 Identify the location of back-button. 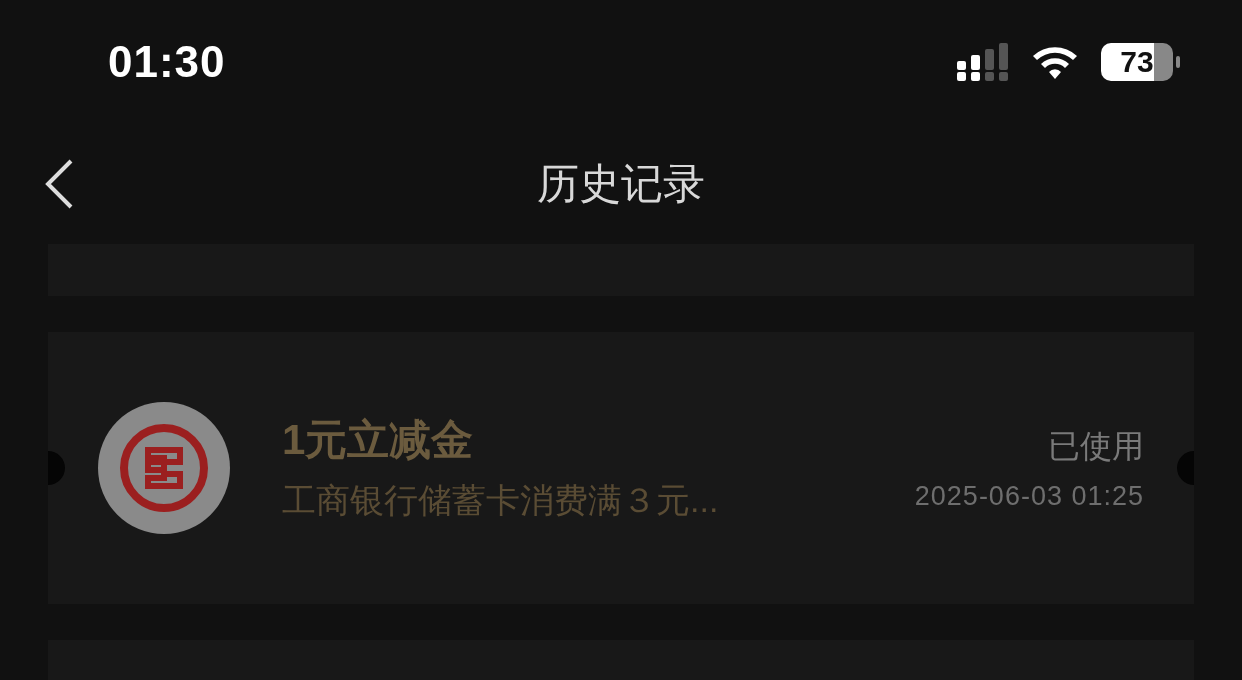
(59, 184).